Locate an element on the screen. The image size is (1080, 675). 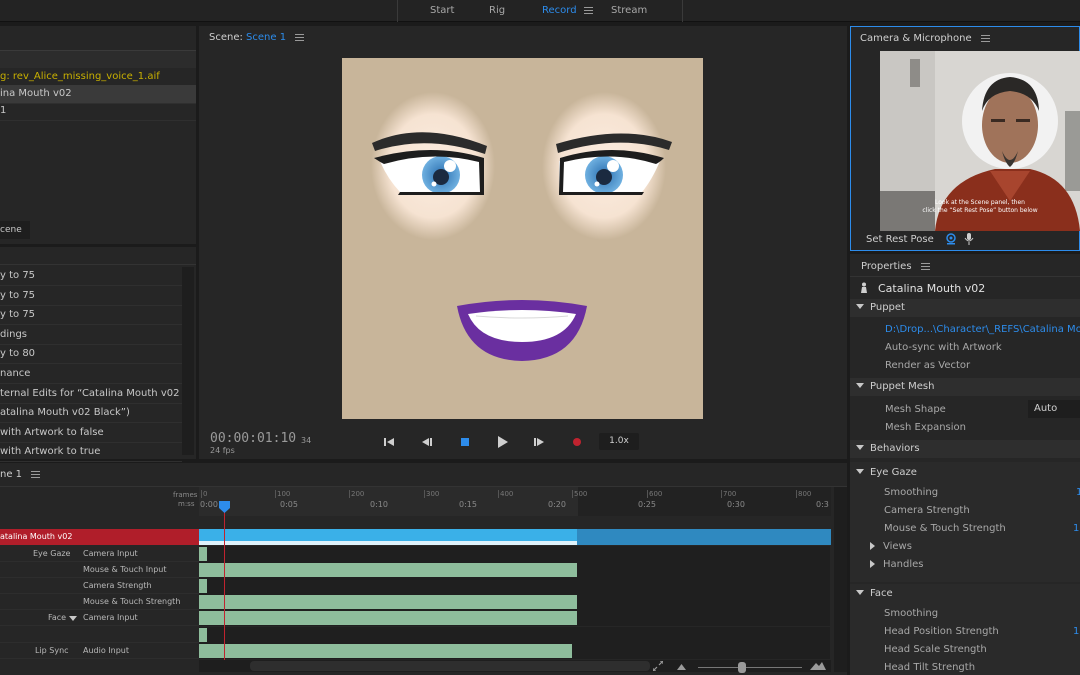
scene-label: Scene: is located at coordinates (226, 37).